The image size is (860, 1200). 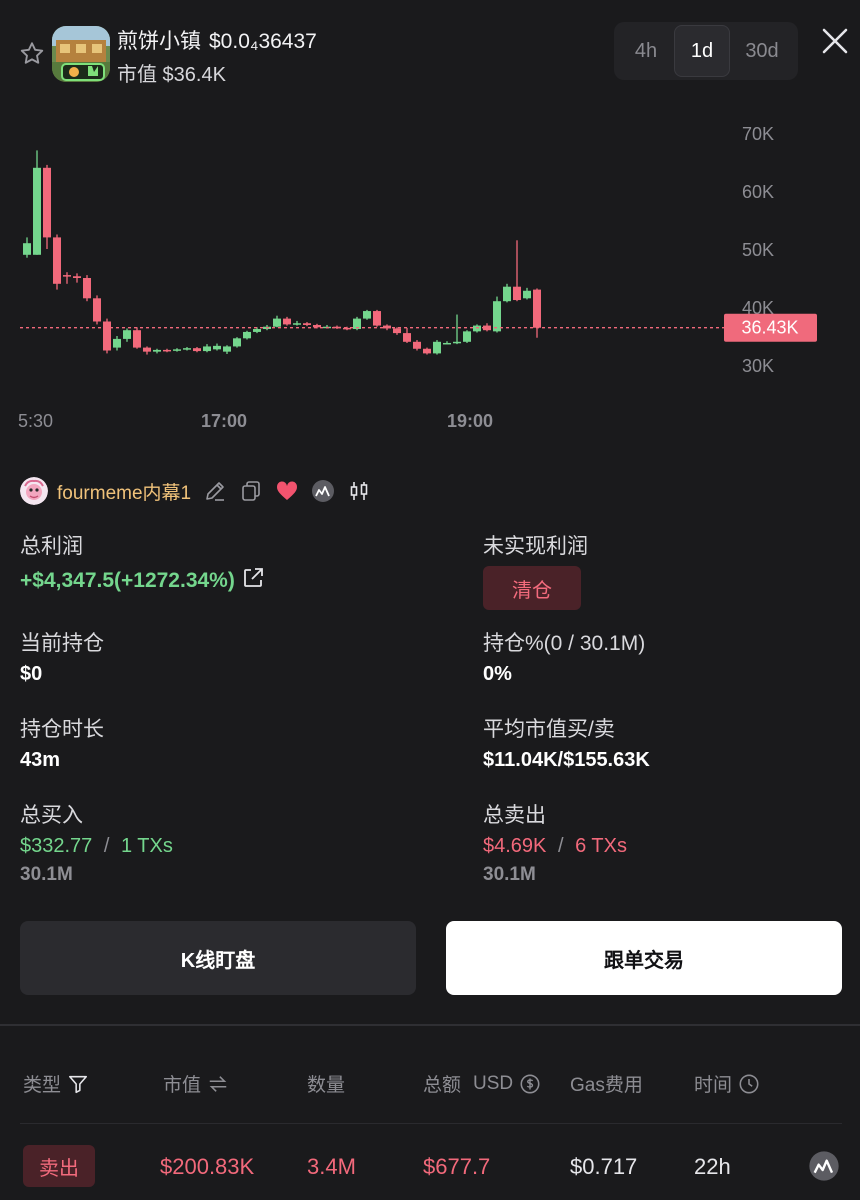 What do you see at coordinates (32, 54) in the screenshot?
I see `star-icon` at bounding box center [32, 54].